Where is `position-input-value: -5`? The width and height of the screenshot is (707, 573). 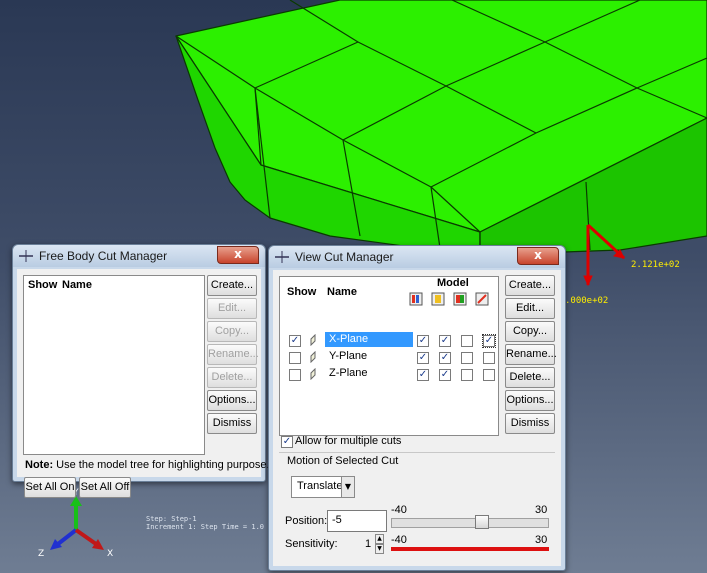
position-input-value: -5 is located at coordinates (337, 520).